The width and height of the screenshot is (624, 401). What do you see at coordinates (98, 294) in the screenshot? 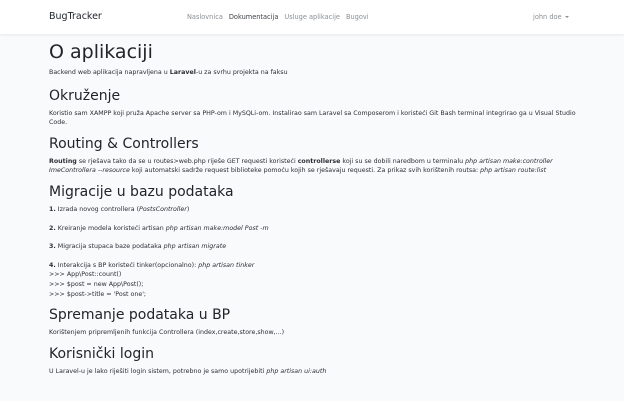
I see `tinker-code-line: >>> $post->title = 'Post one';` at bounding box center [98, 294].